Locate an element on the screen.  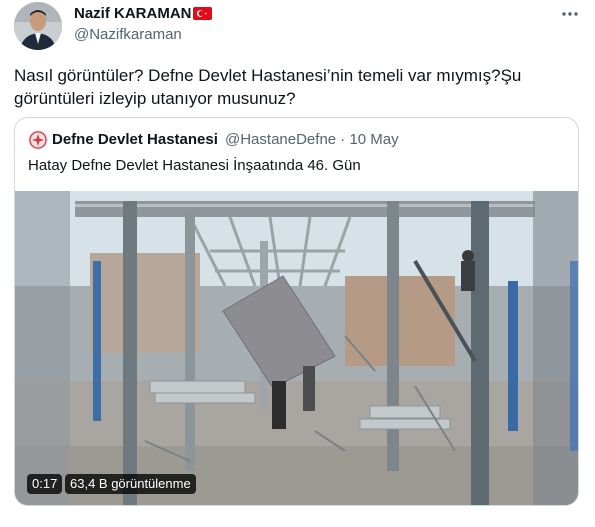
quoted-author-name: Defne Devlet Hastanesi is located at coordinates (135, 139).